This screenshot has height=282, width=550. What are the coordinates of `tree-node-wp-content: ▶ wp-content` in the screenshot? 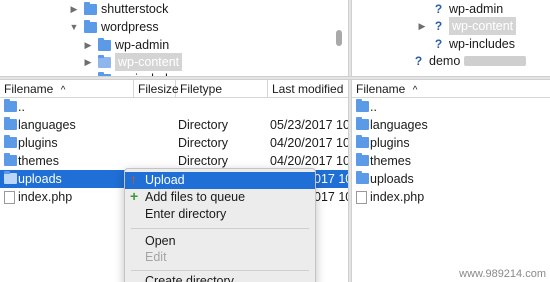 It's located at (132, 62).